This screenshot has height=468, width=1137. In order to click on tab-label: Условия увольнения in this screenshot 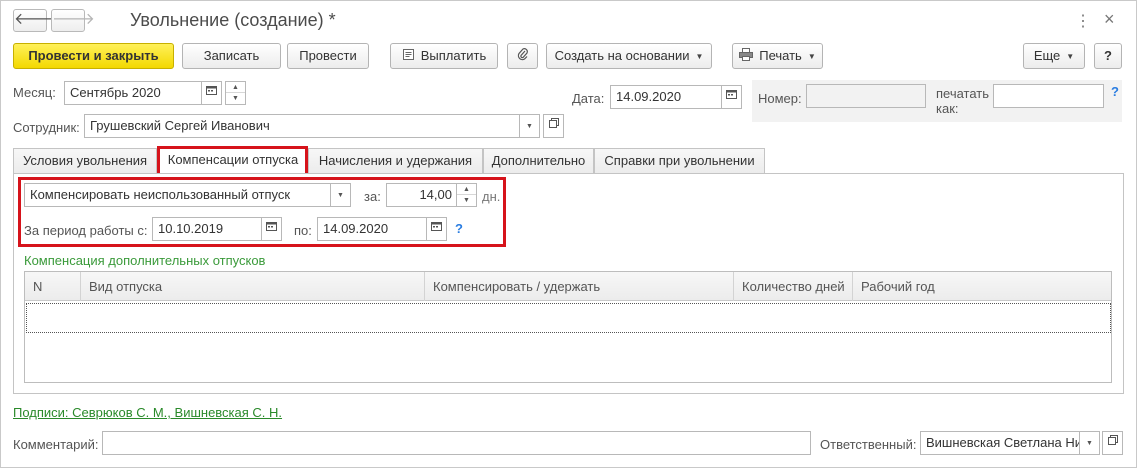, I will do `click(85, 160)`.